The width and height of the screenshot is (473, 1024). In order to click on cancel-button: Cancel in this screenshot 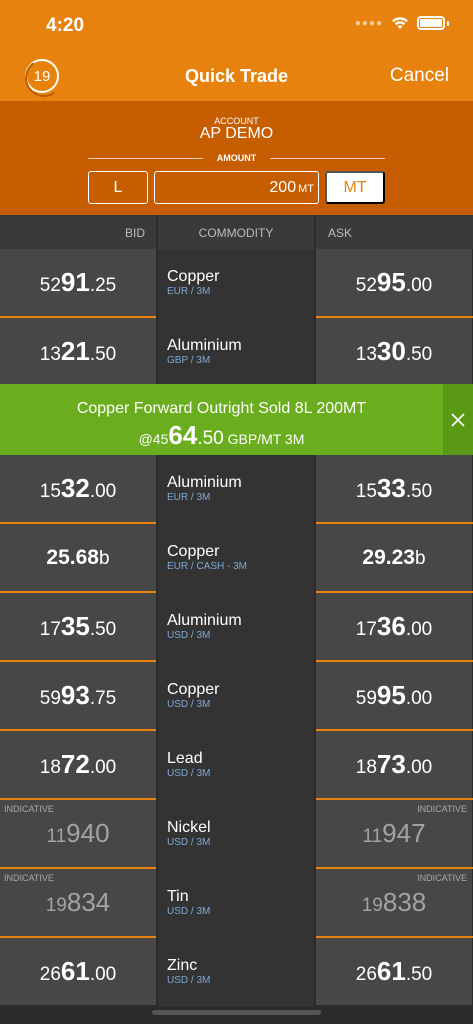, I will do `click(419, 76)`.